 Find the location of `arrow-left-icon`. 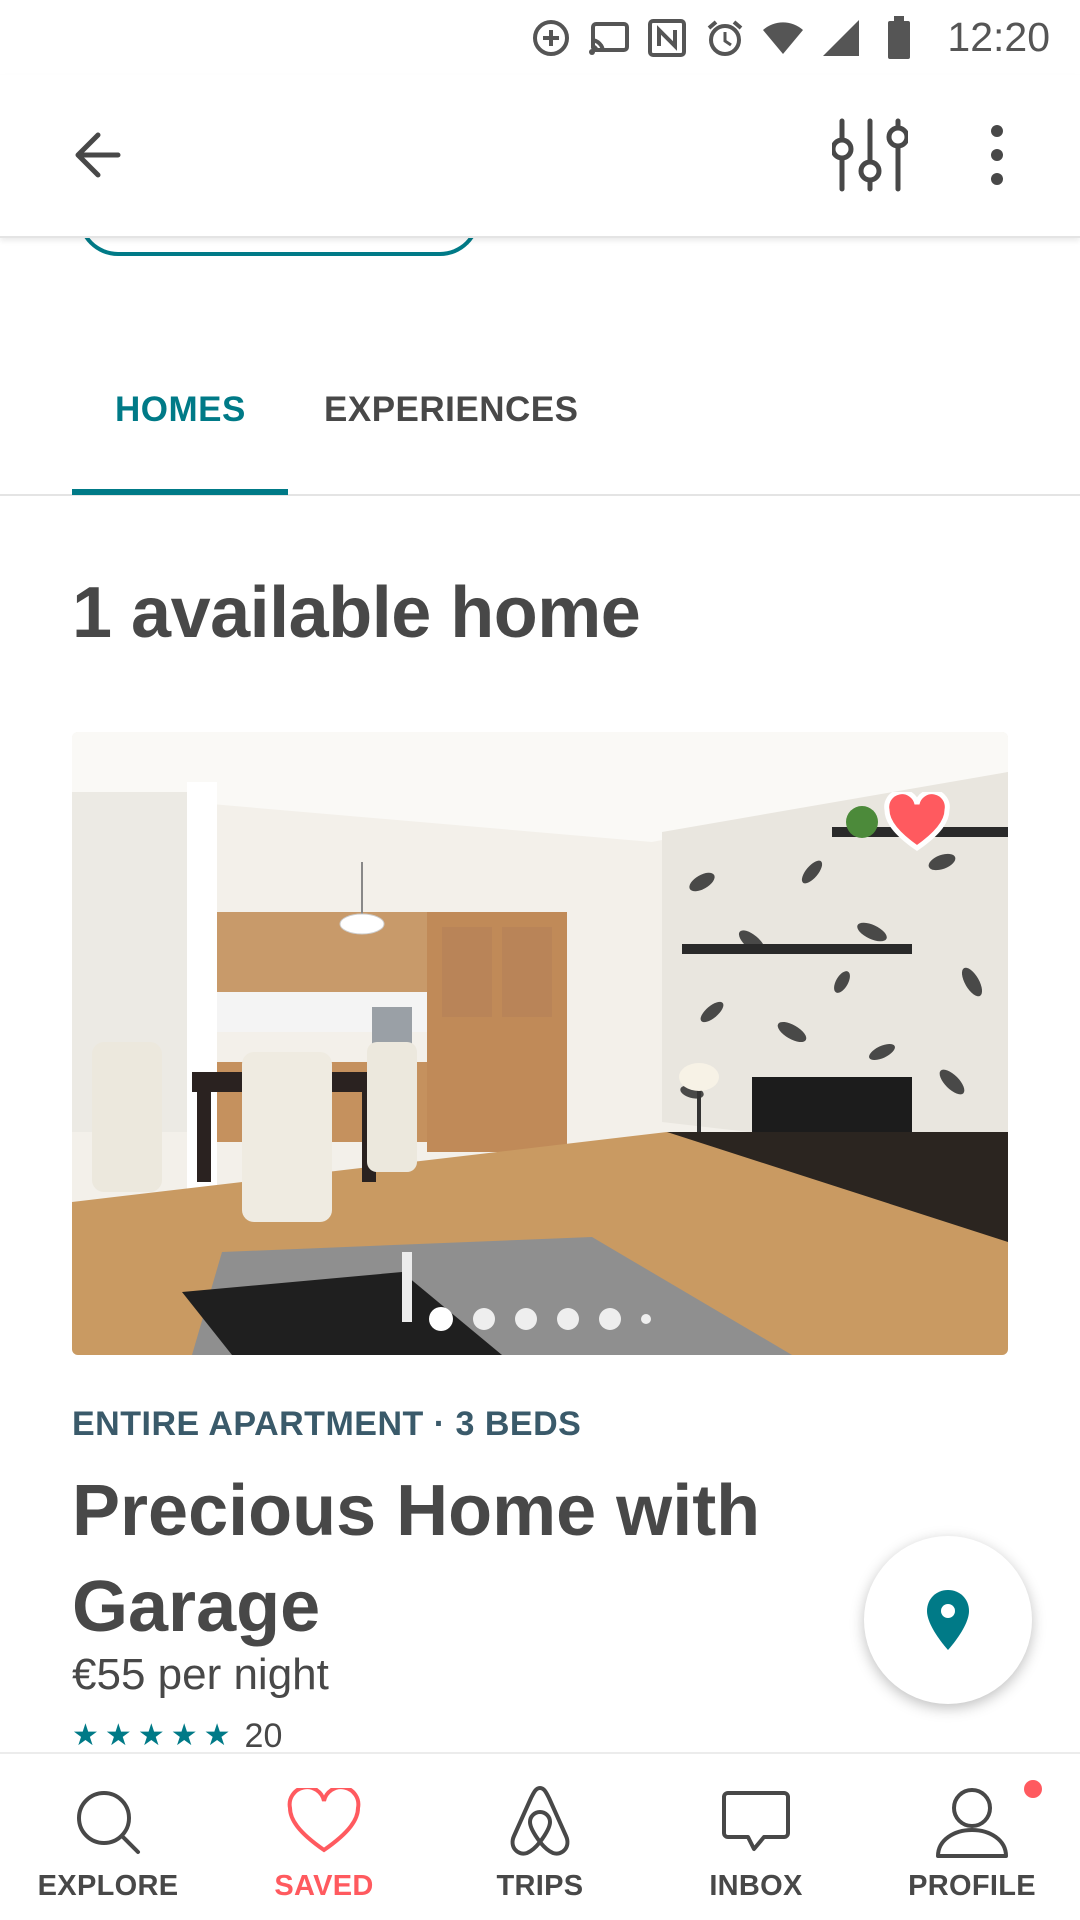

arrow-left-icon is located at coordinates (98, 155).